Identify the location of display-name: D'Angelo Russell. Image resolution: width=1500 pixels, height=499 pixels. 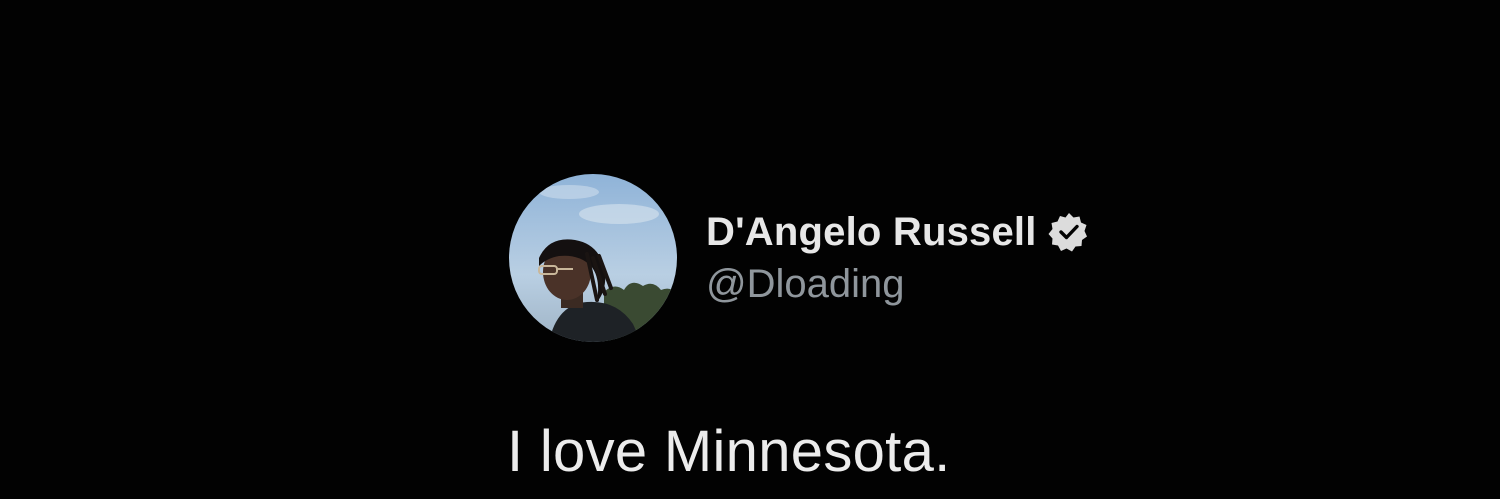
(871, 232).